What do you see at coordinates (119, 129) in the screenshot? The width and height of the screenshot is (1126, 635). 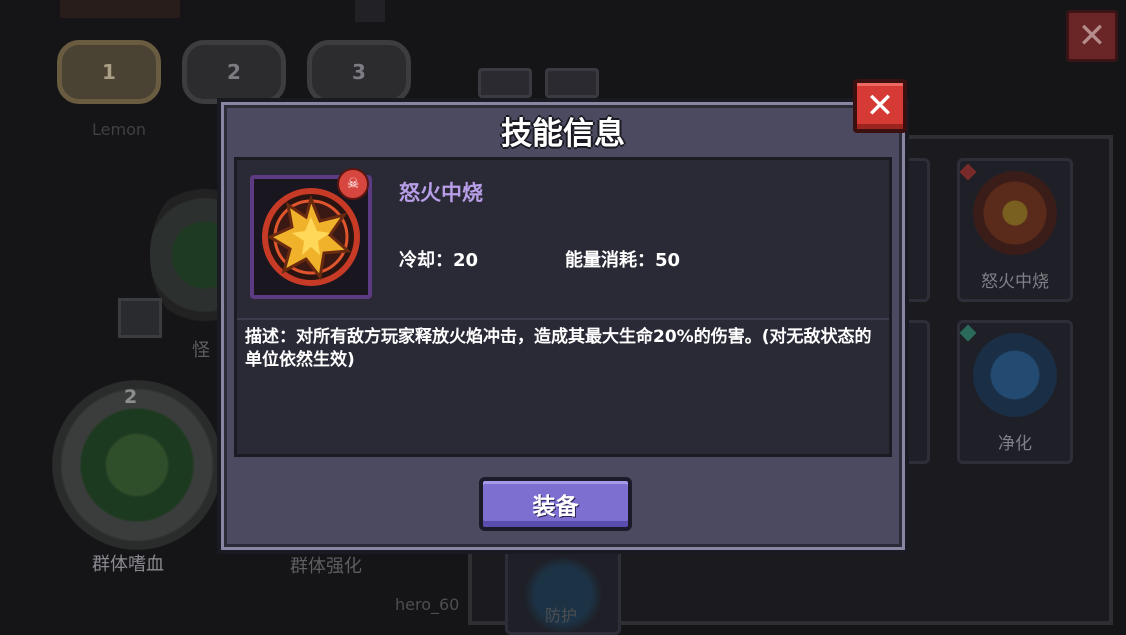 I see `player-name: Lemon` at bounding box center [119, 129].